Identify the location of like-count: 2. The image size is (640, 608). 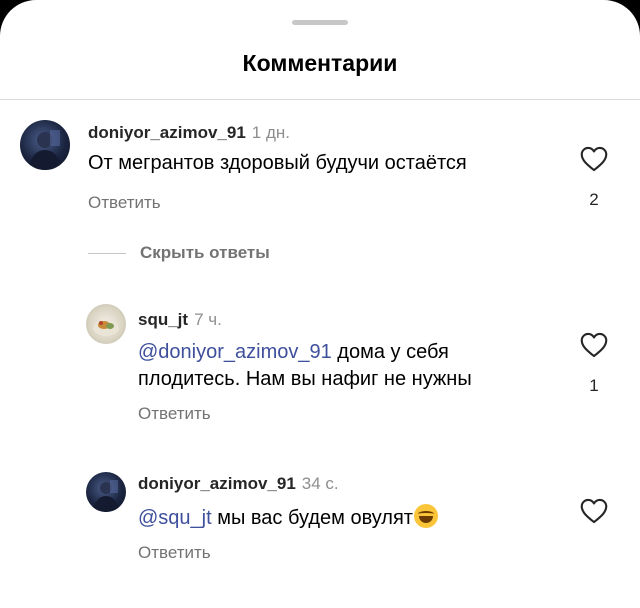
(594, 199).